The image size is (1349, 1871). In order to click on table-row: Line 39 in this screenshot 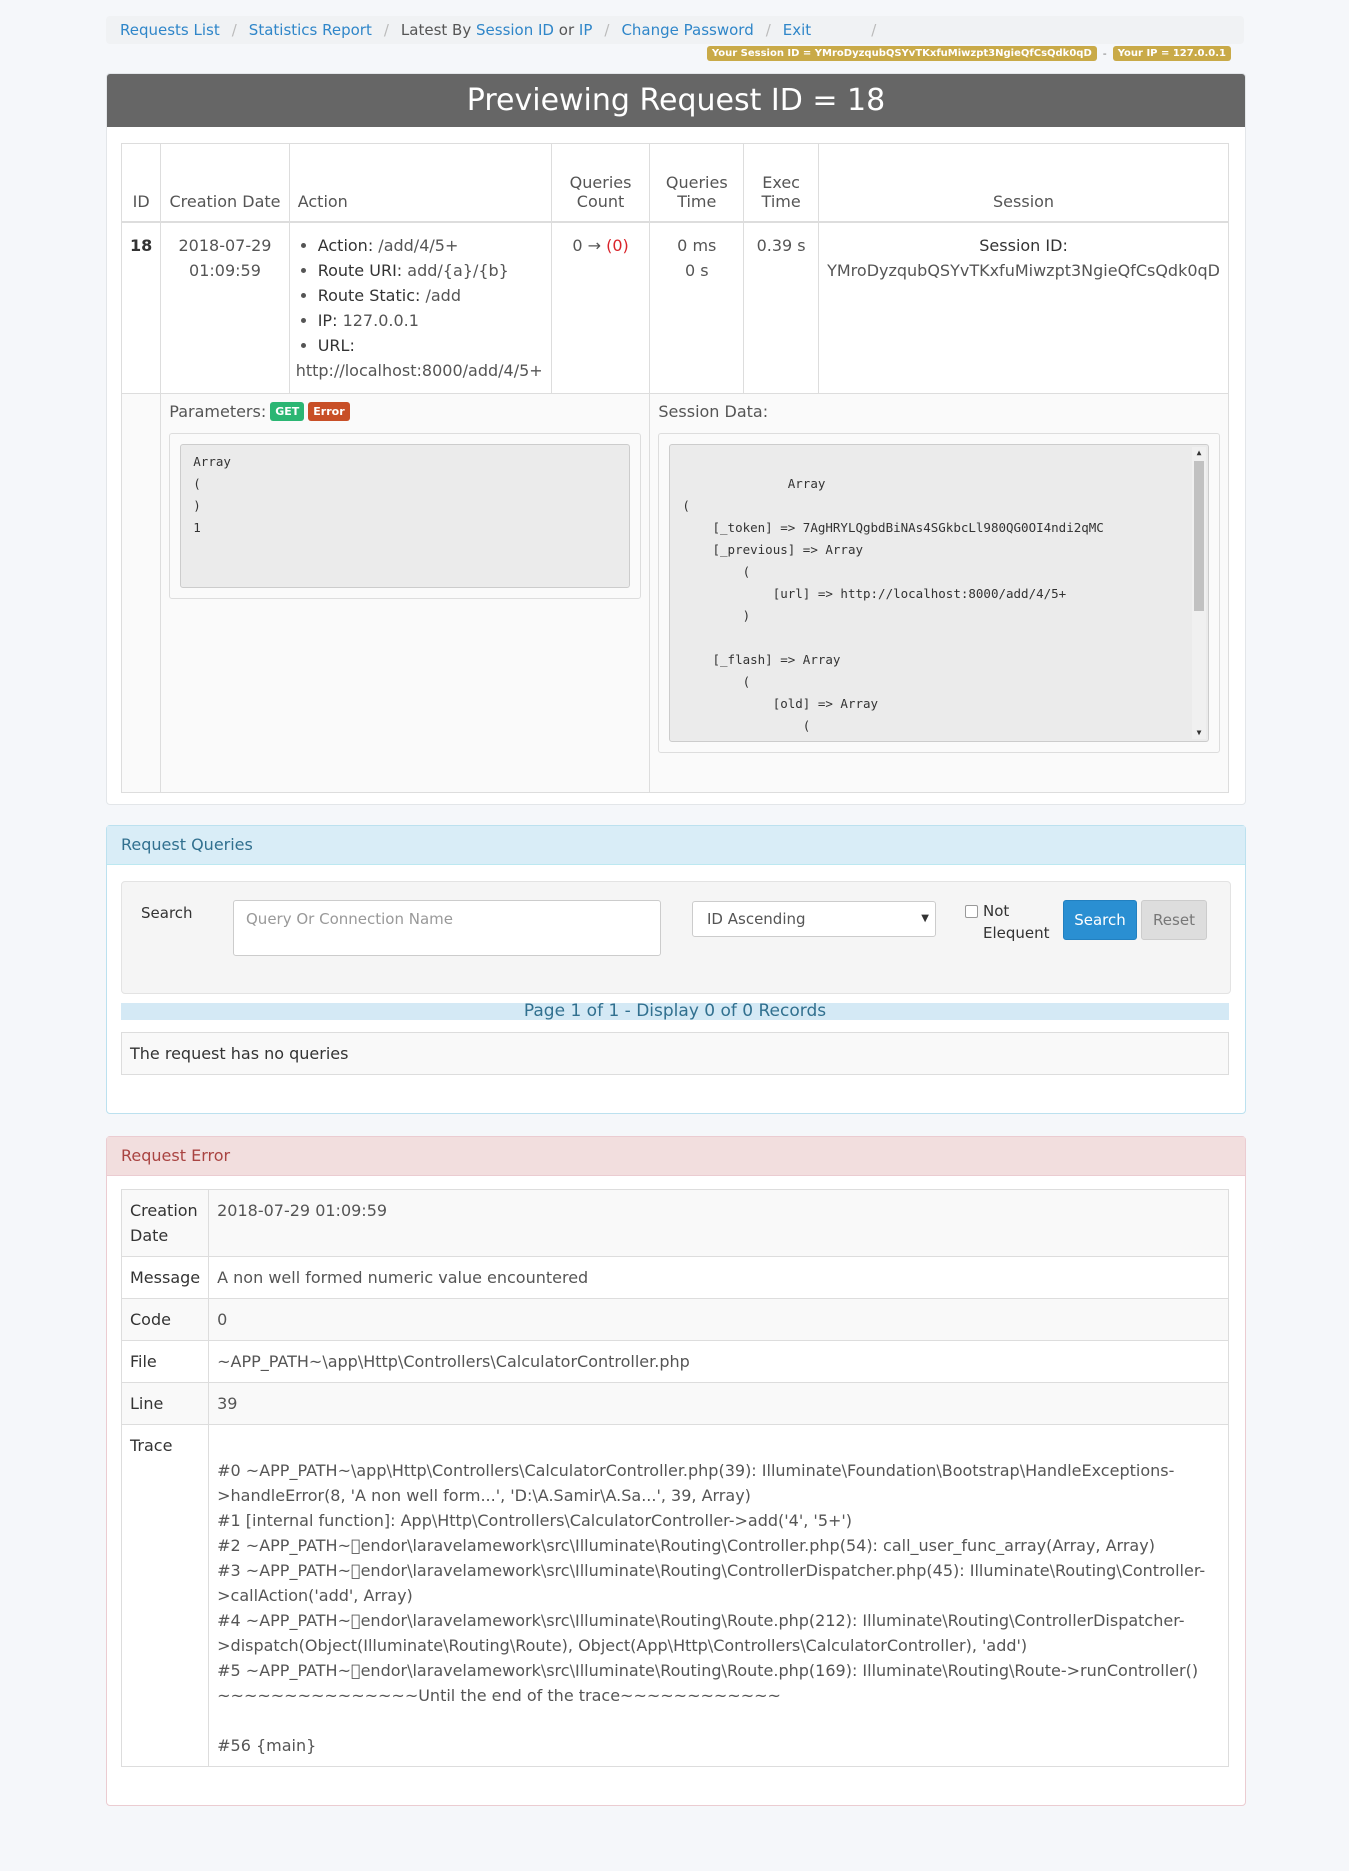, I will do `click(674, 1403)`.